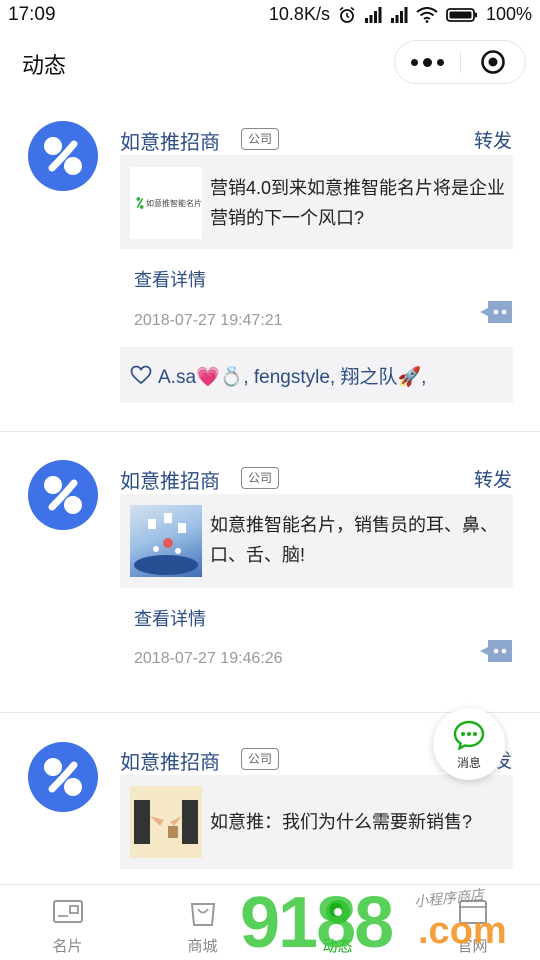 This screenshot has height=960, width=540. What do you see at coordinates (44, 65) in the screenshot?
I see `page-title: 动态` at bounding box center [44, 65].